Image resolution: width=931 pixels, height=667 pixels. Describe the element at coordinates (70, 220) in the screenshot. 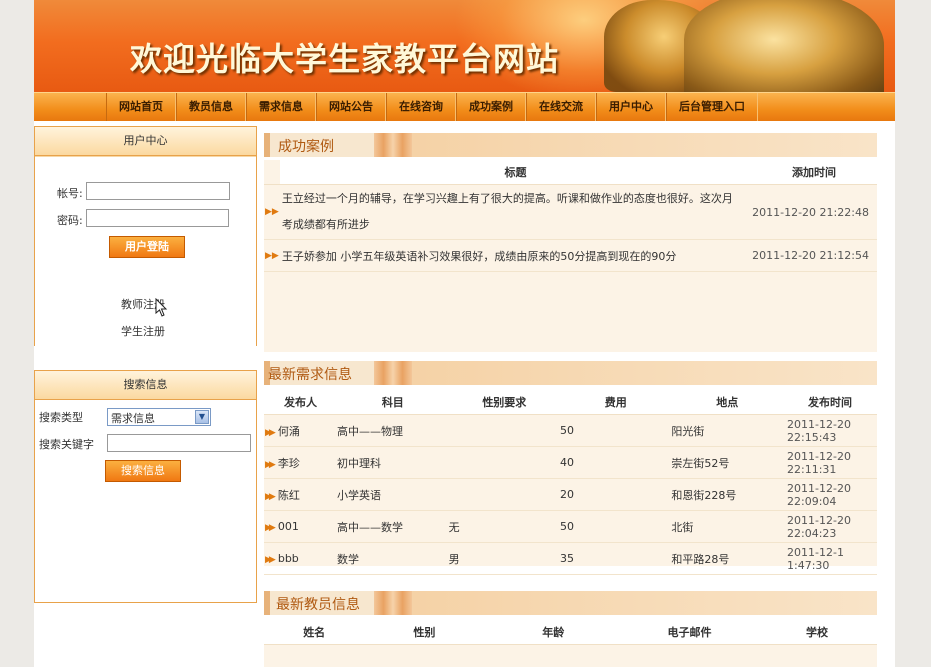

I see `password-label: 密码:` at that location.